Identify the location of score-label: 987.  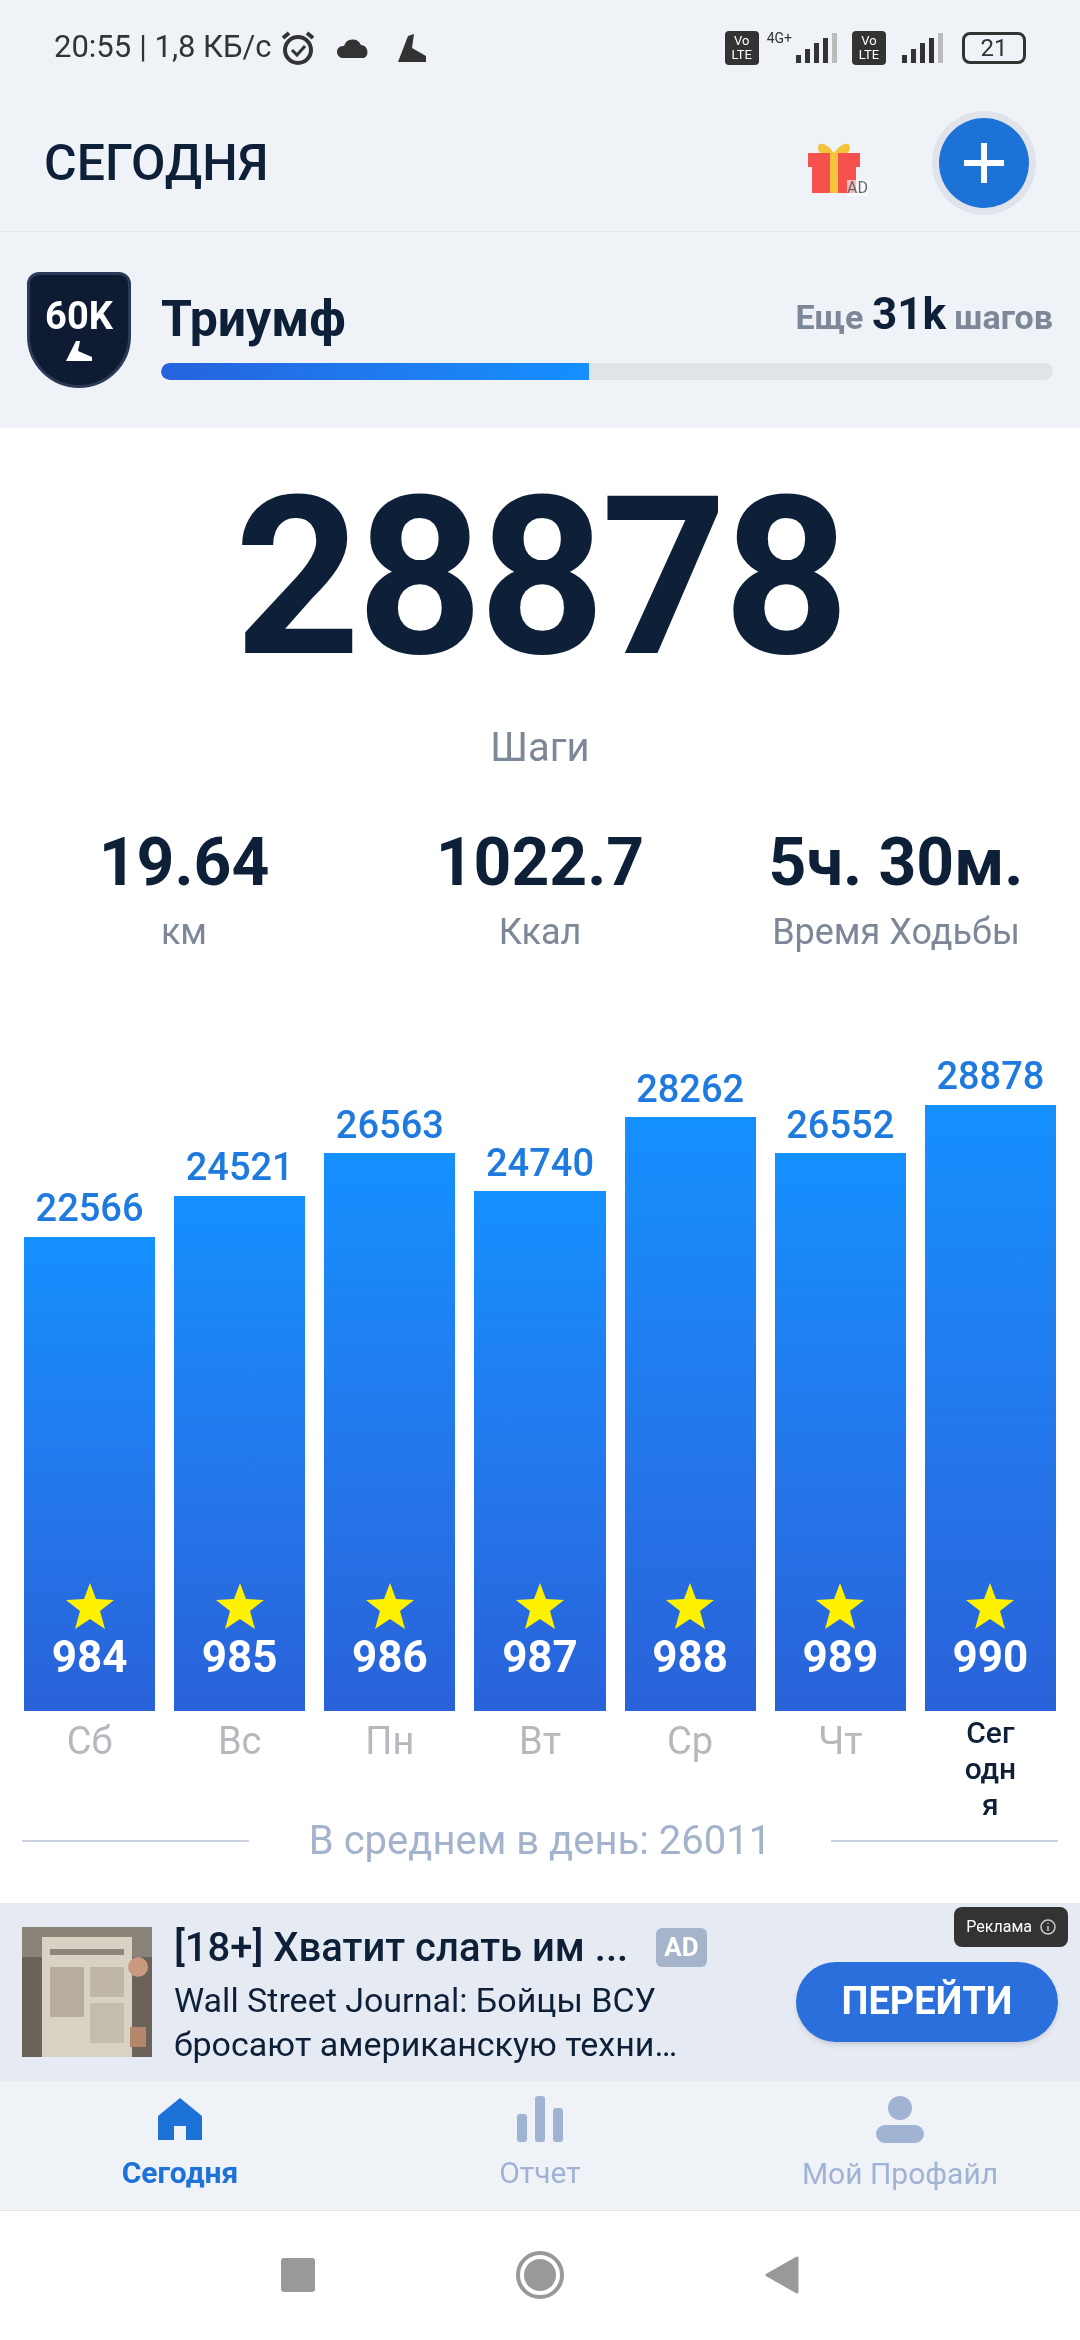
(540, 1657).